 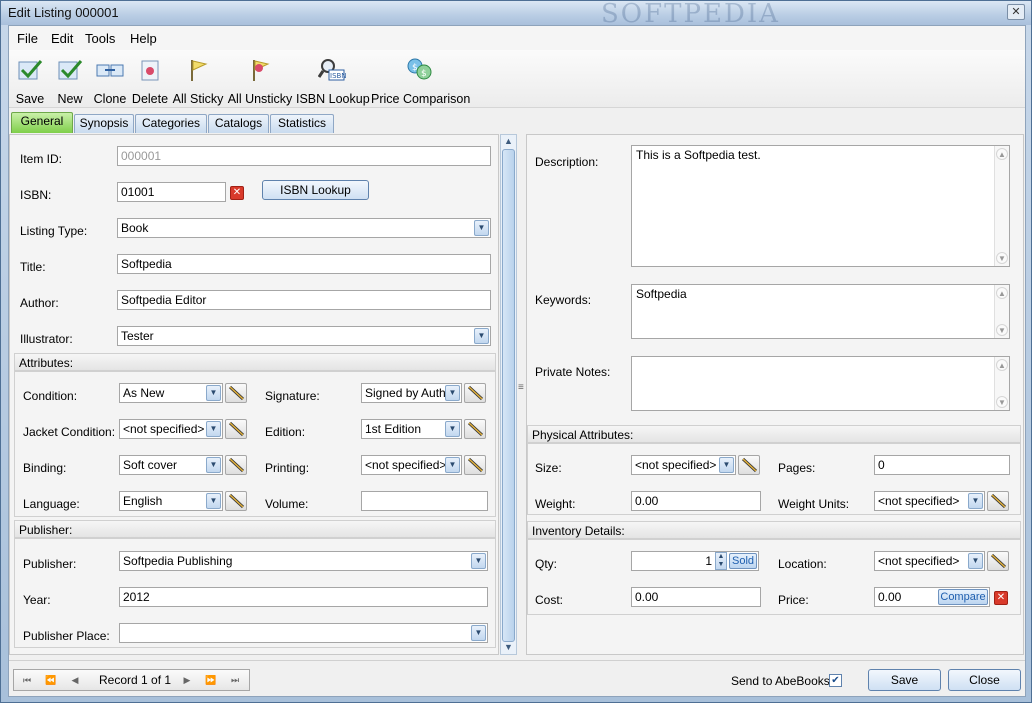 I want to click on condition-select: As New ▼, so click(x=171, y=393).